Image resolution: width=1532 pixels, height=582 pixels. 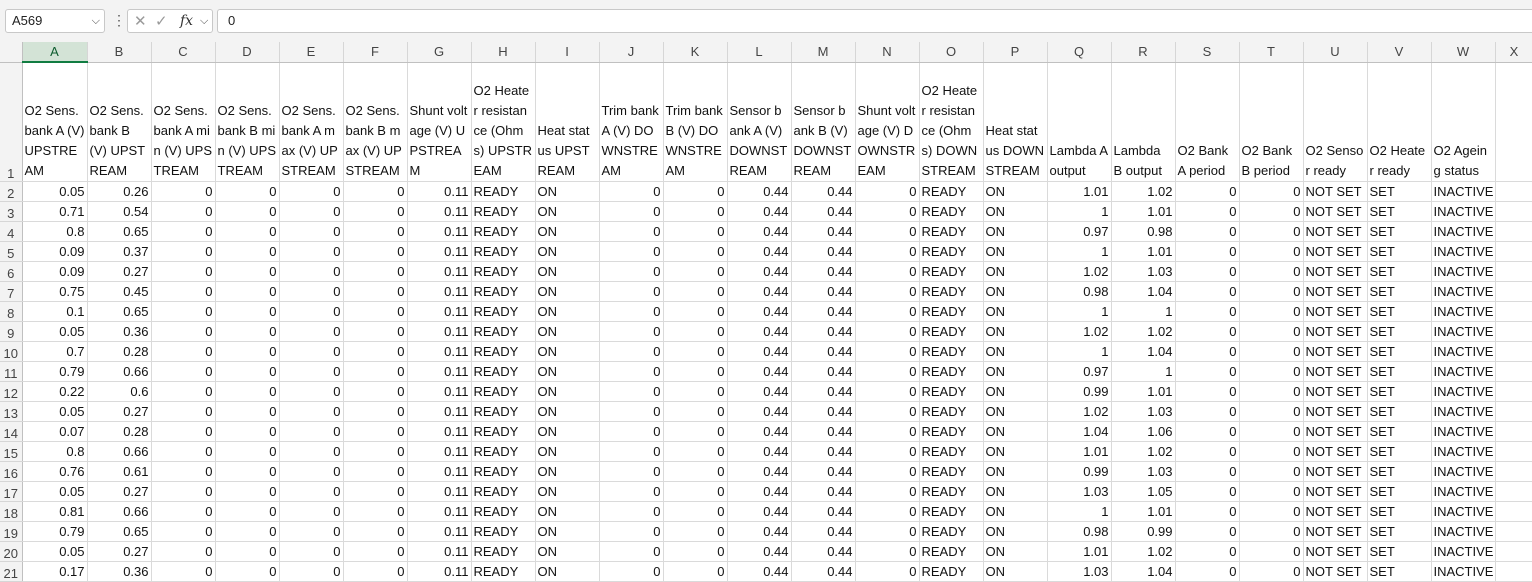 I want to click on table-cell: 1, so click(x=1143, y=371).